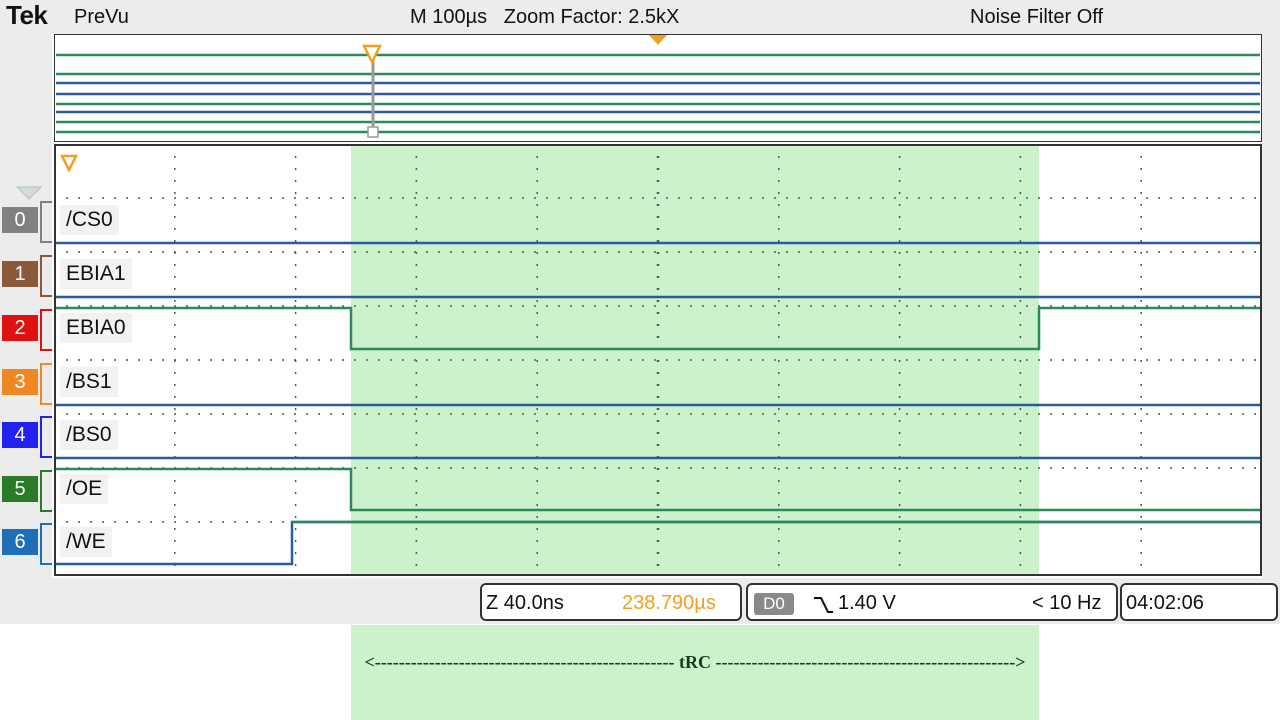 The height and width of the screenshot is (720, 1280). What do you see at coordinates (27, 15) in the screenshot?
I see `tek-logo: Tek` at bounding box center [27, 15].